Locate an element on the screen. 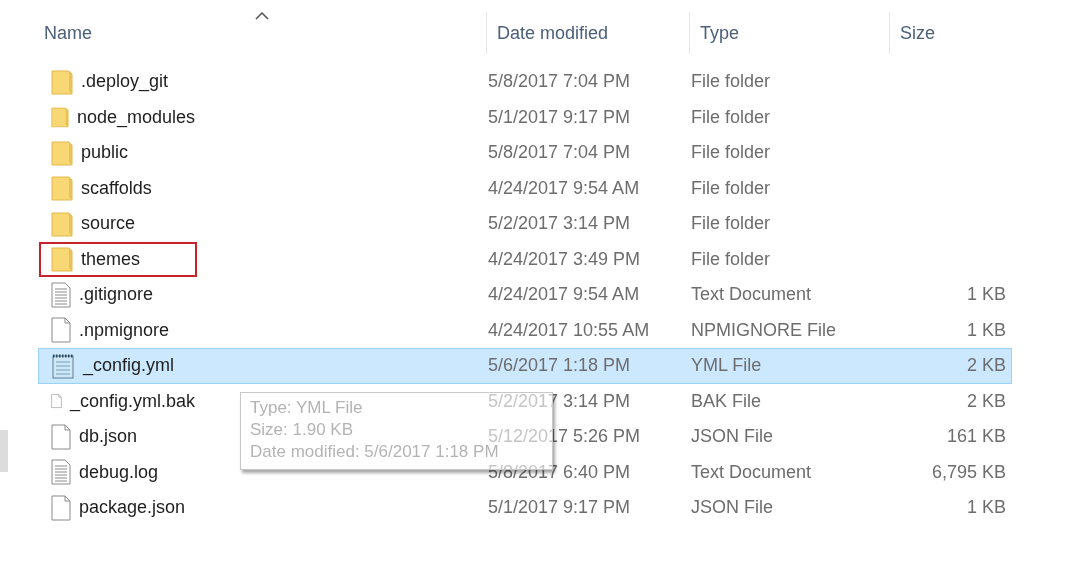  file-name: .deploy_git is located at coordinates (125, 82).